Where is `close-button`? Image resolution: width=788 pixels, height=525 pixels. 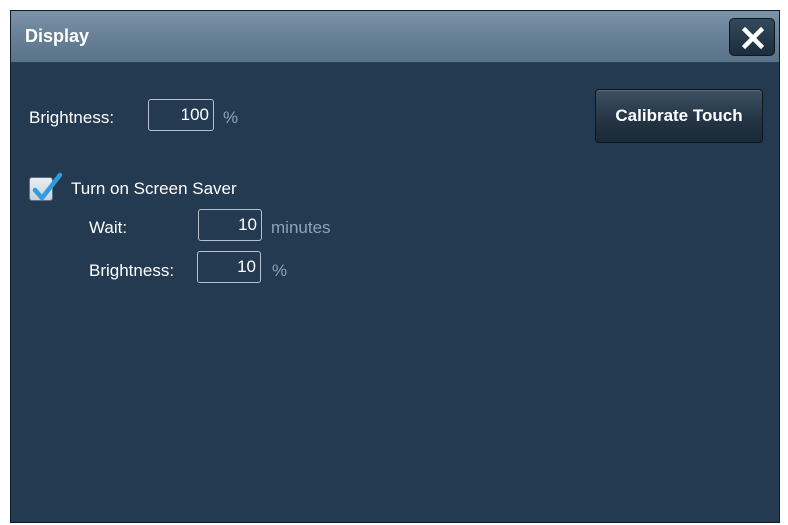 close-button is located at coordinates (752, 37).